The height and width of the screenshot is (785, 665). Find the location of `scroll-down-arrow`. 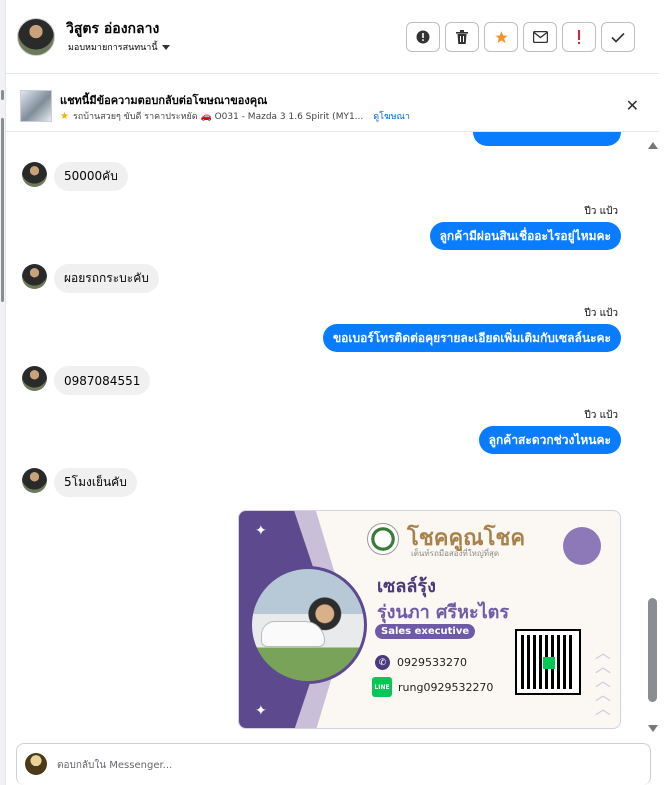

scroll-down-arrow is located at coordinates (653, 728).